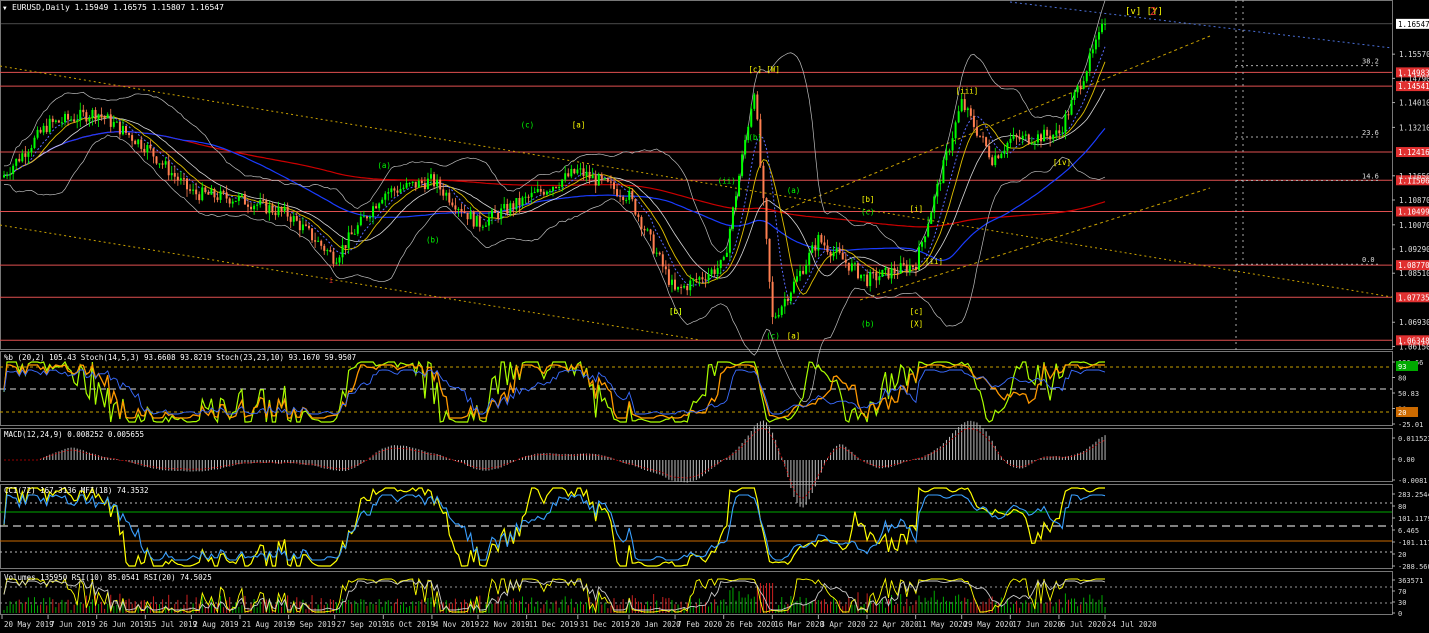 This screenshot has width=1429, height=633. Describe the element at coordinates (676, 311) in the screenshot. I see `wave-label: [b]` at that location.